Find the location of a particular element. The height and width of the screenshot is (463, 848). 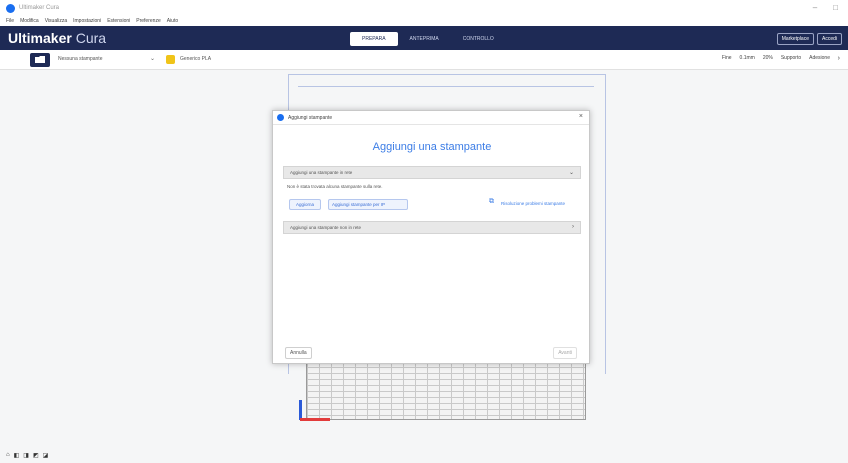

adhesion-label: Adesione is located at coordinates (819, 58).